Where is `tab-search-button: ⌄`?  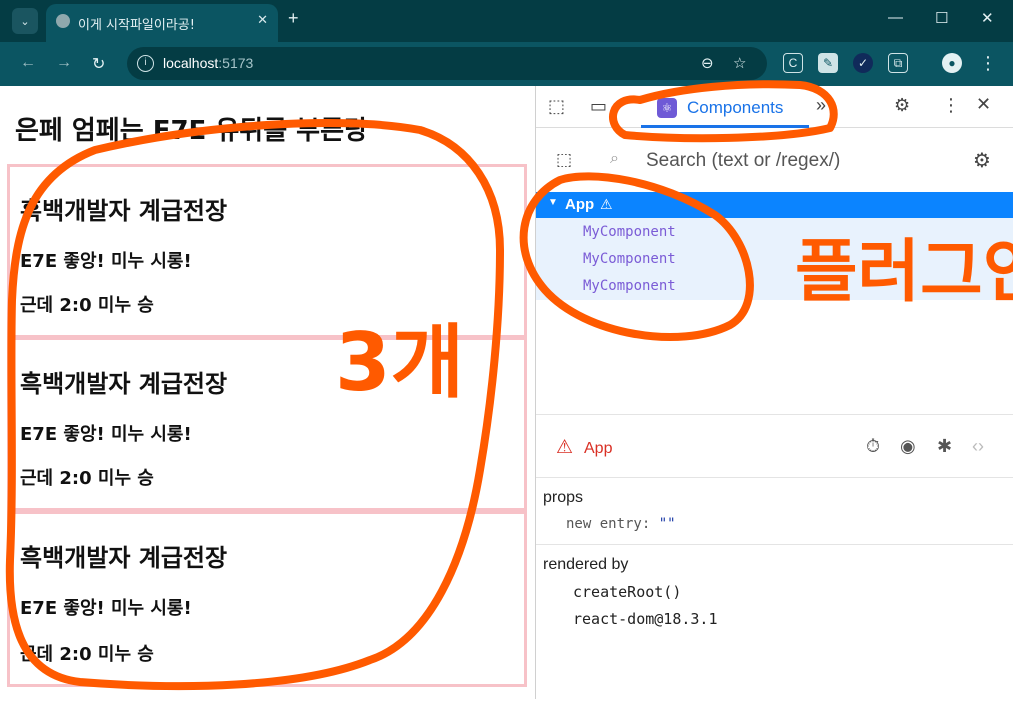 tab-search-button: ⌄ is located at coordinates (25, 21).